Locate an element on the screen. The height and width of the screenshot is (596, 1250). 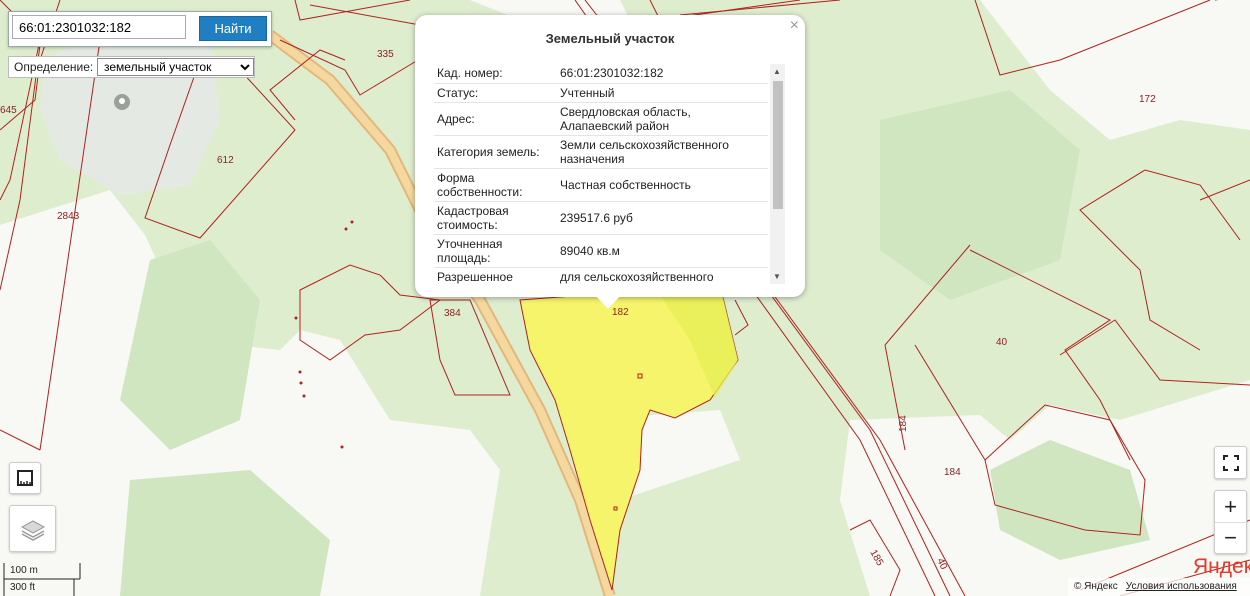
table-row: Кад. номер: 66:01:2301032:182 is located at coordinates (601, 74).